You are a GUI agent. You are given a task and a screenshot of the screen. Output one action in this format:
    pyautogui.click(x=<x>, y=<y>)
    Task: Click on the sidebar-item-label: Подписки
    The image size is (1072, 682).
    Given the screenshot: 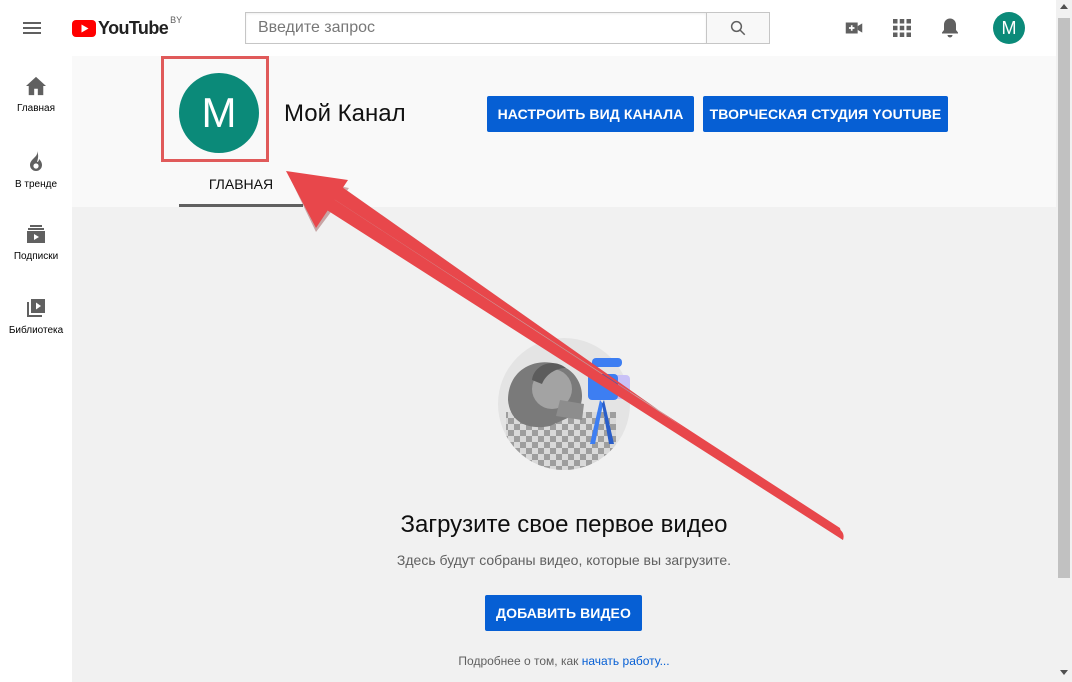 What is the action you would take?
    pyautogui.click(x=36, y=256)
    